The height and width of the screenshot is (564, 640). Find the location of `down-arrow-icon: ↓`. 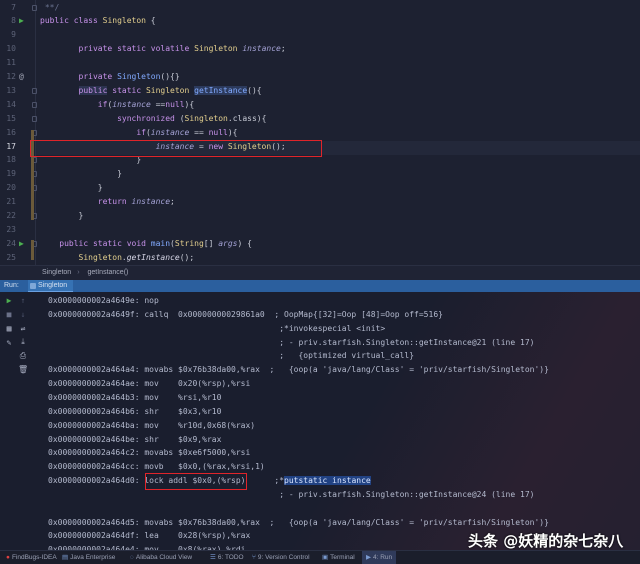

down-arrow-icon: ↓ is located at coordinates (23, 315).